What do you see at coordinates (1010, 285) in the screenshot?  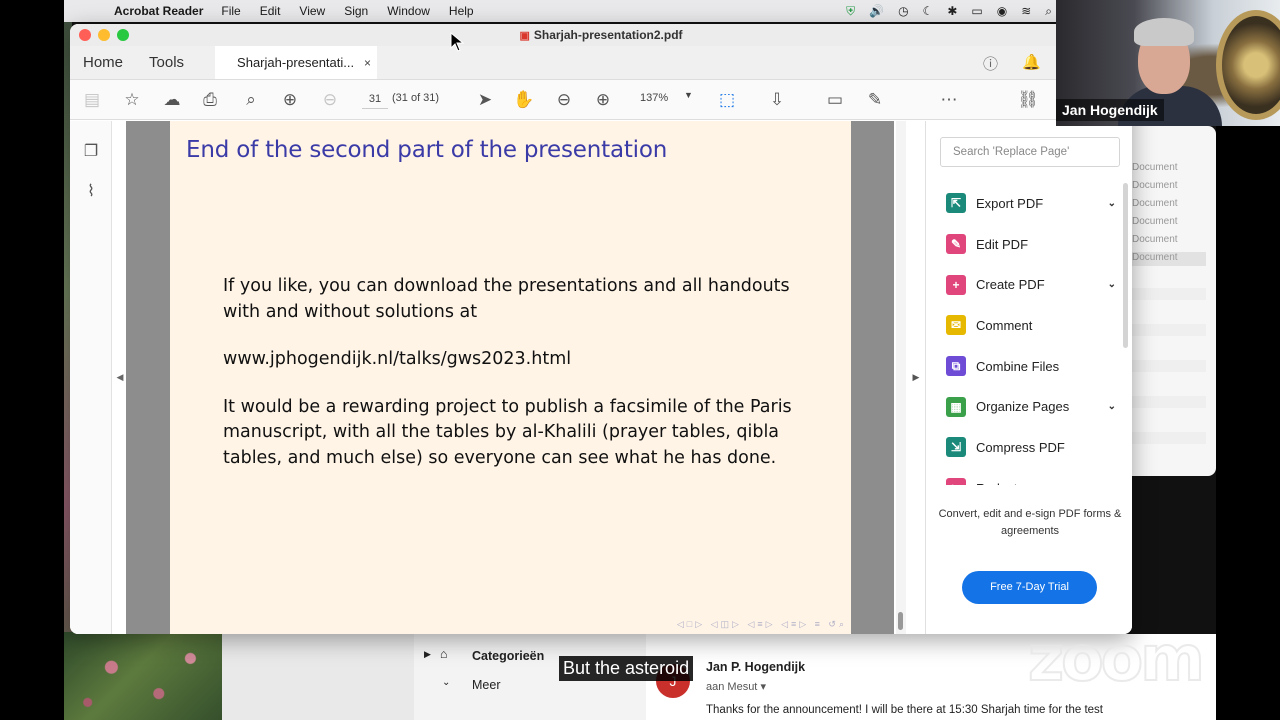 I see `tool-label: Create PDF` at bounding box center [1010, 285].